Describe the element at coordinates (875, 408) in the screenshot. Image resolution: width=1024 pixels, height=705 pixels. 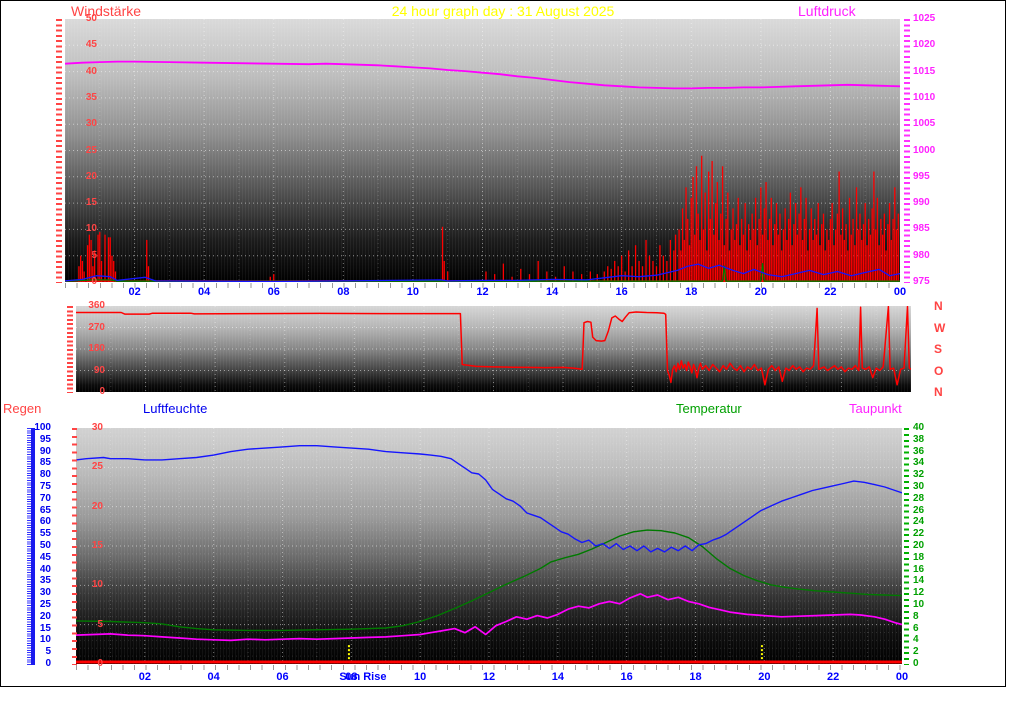
I see `dewpoint-label: Taupunkt` at that location.